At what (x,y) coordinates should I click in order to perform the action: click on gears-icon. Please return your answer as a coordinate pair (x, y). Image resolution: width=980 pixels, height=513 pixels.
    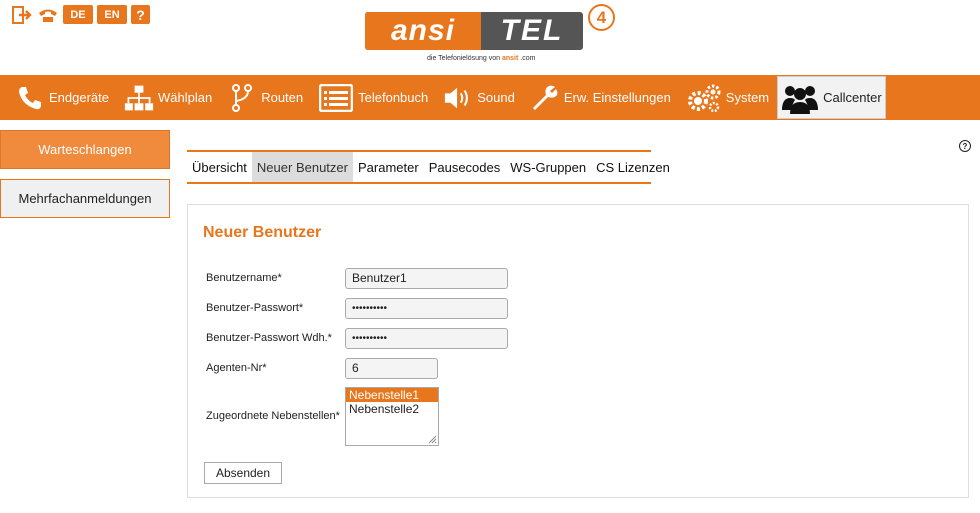
    Looking at the image, I should click on (704, 98).